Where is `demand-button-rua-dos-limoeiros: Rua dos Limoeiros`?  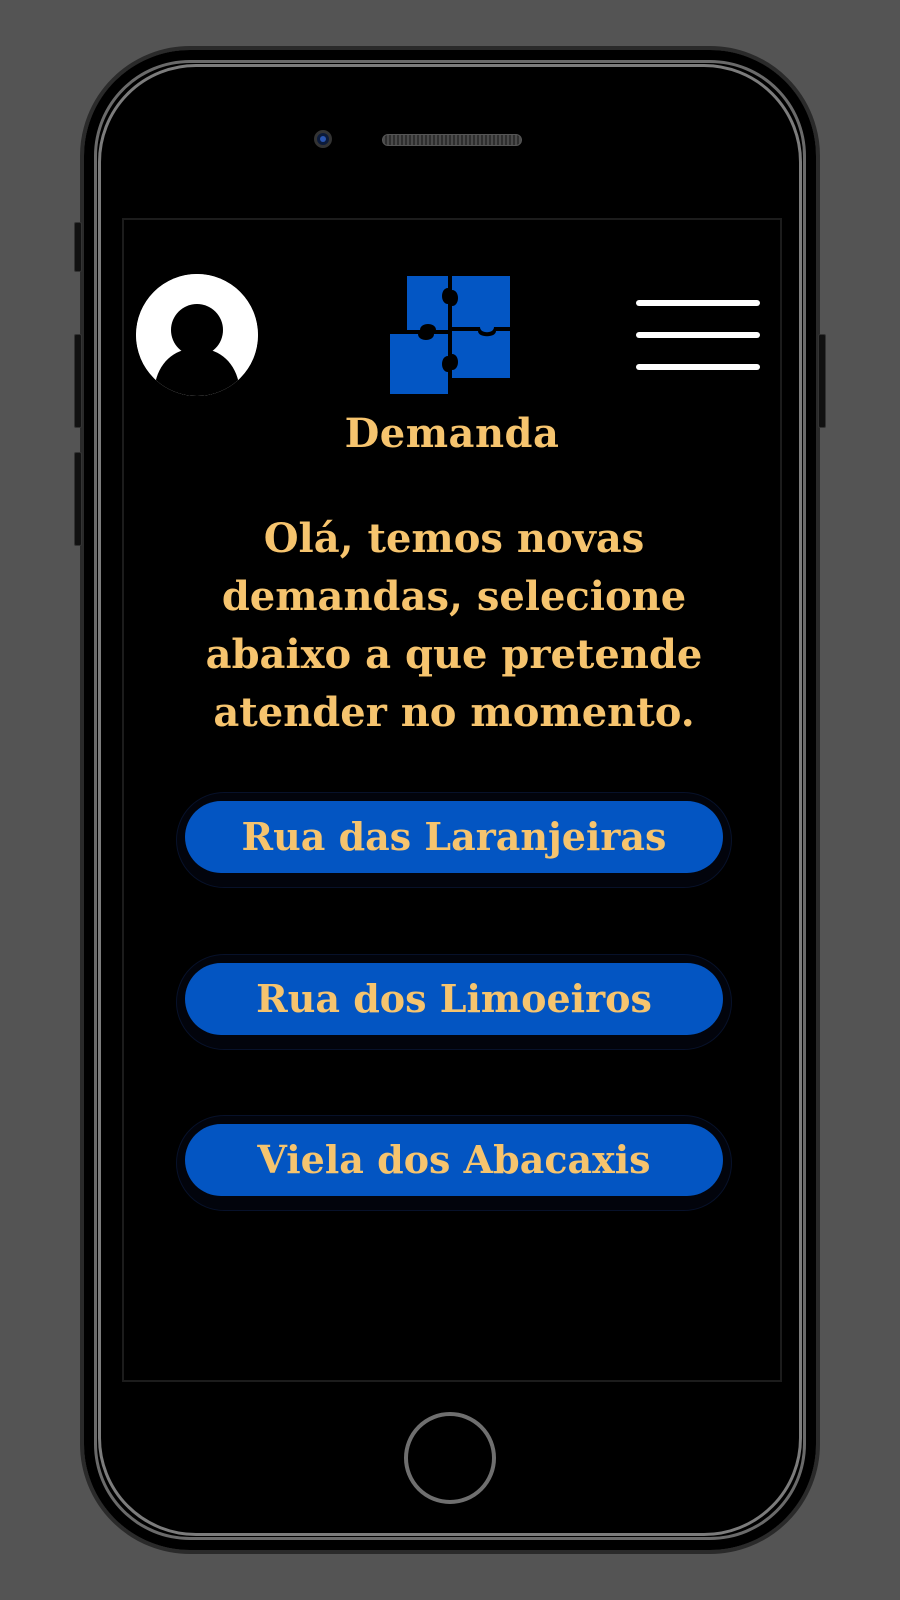 demand-button-rua-dos-limoeiros: Rua dos Limoeiros is located at coordinates (454, 999).